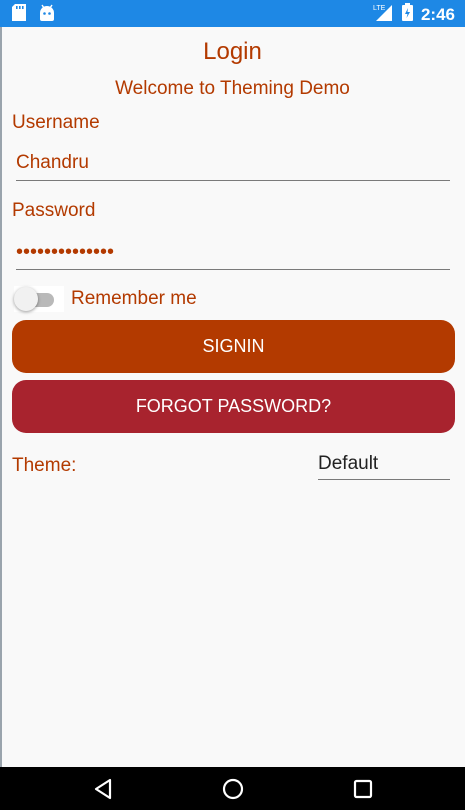 The image size is (465, 810). What do you see at coordinates (1, 397) in the screenshot?
I see `window-edge` at bounding box center [1, 397].